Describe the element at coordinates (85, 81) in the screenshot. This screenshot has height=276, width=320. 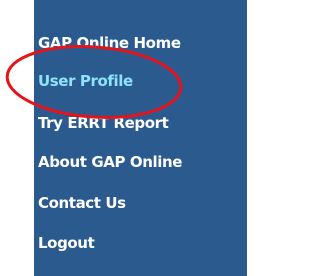
I see `nav-link-user-profile: User Profile` at that location.